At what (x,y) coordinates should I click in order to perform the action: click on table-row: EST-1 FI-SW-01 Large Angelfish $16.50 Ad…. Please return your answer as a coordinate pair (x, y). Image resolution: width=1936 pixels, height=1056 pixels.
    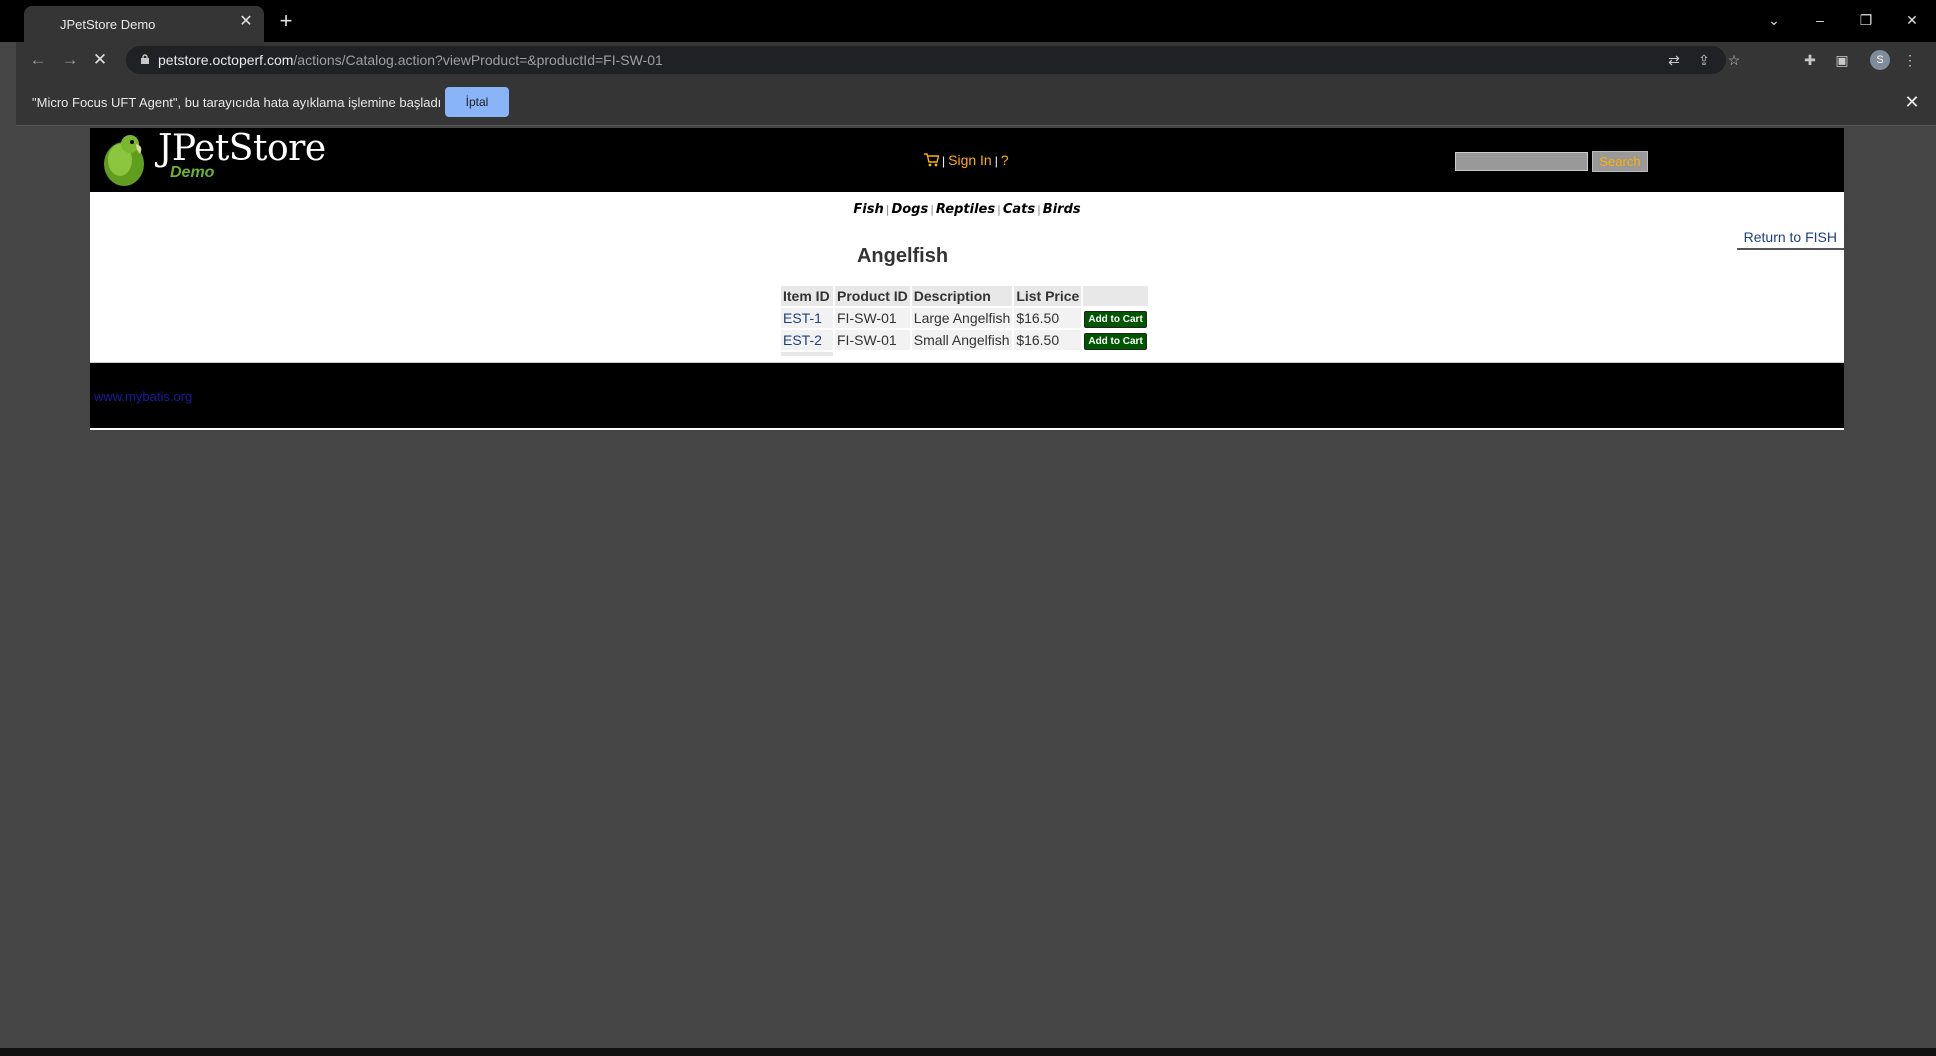
    Looking at the image, I should click on (964, 318).